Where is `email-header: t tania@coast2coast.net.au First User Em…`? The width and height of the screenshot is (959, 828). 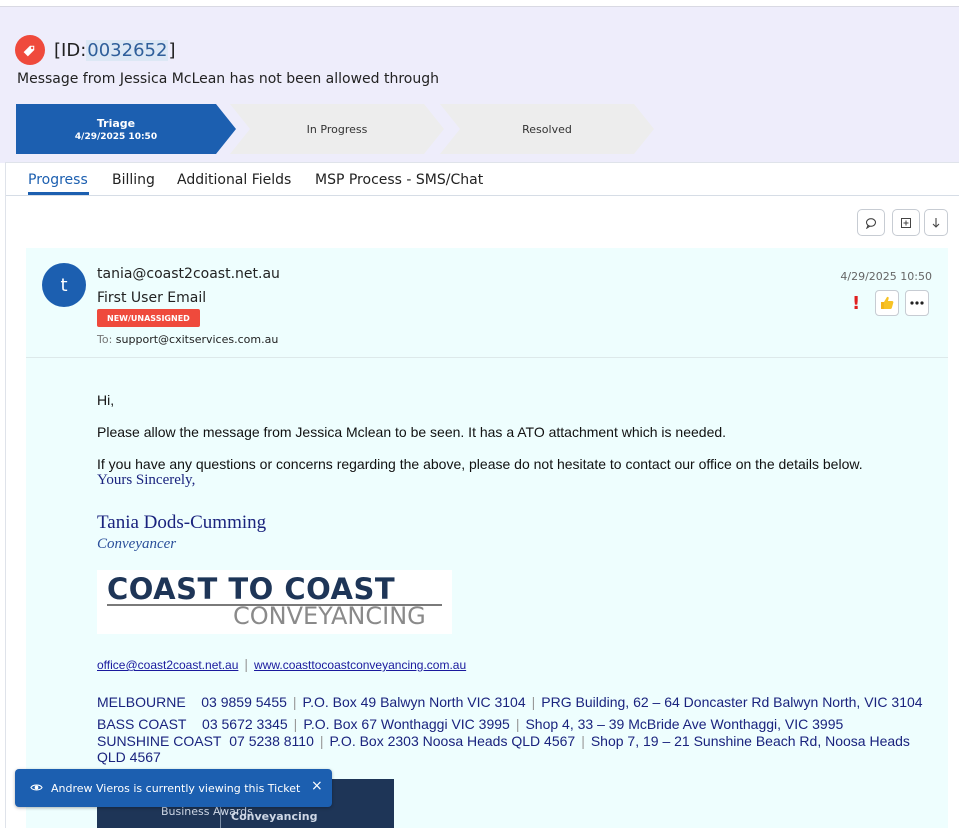
email-header: t tania@coast2coast.net.au First User Em… is located at coordinates (487, 303).